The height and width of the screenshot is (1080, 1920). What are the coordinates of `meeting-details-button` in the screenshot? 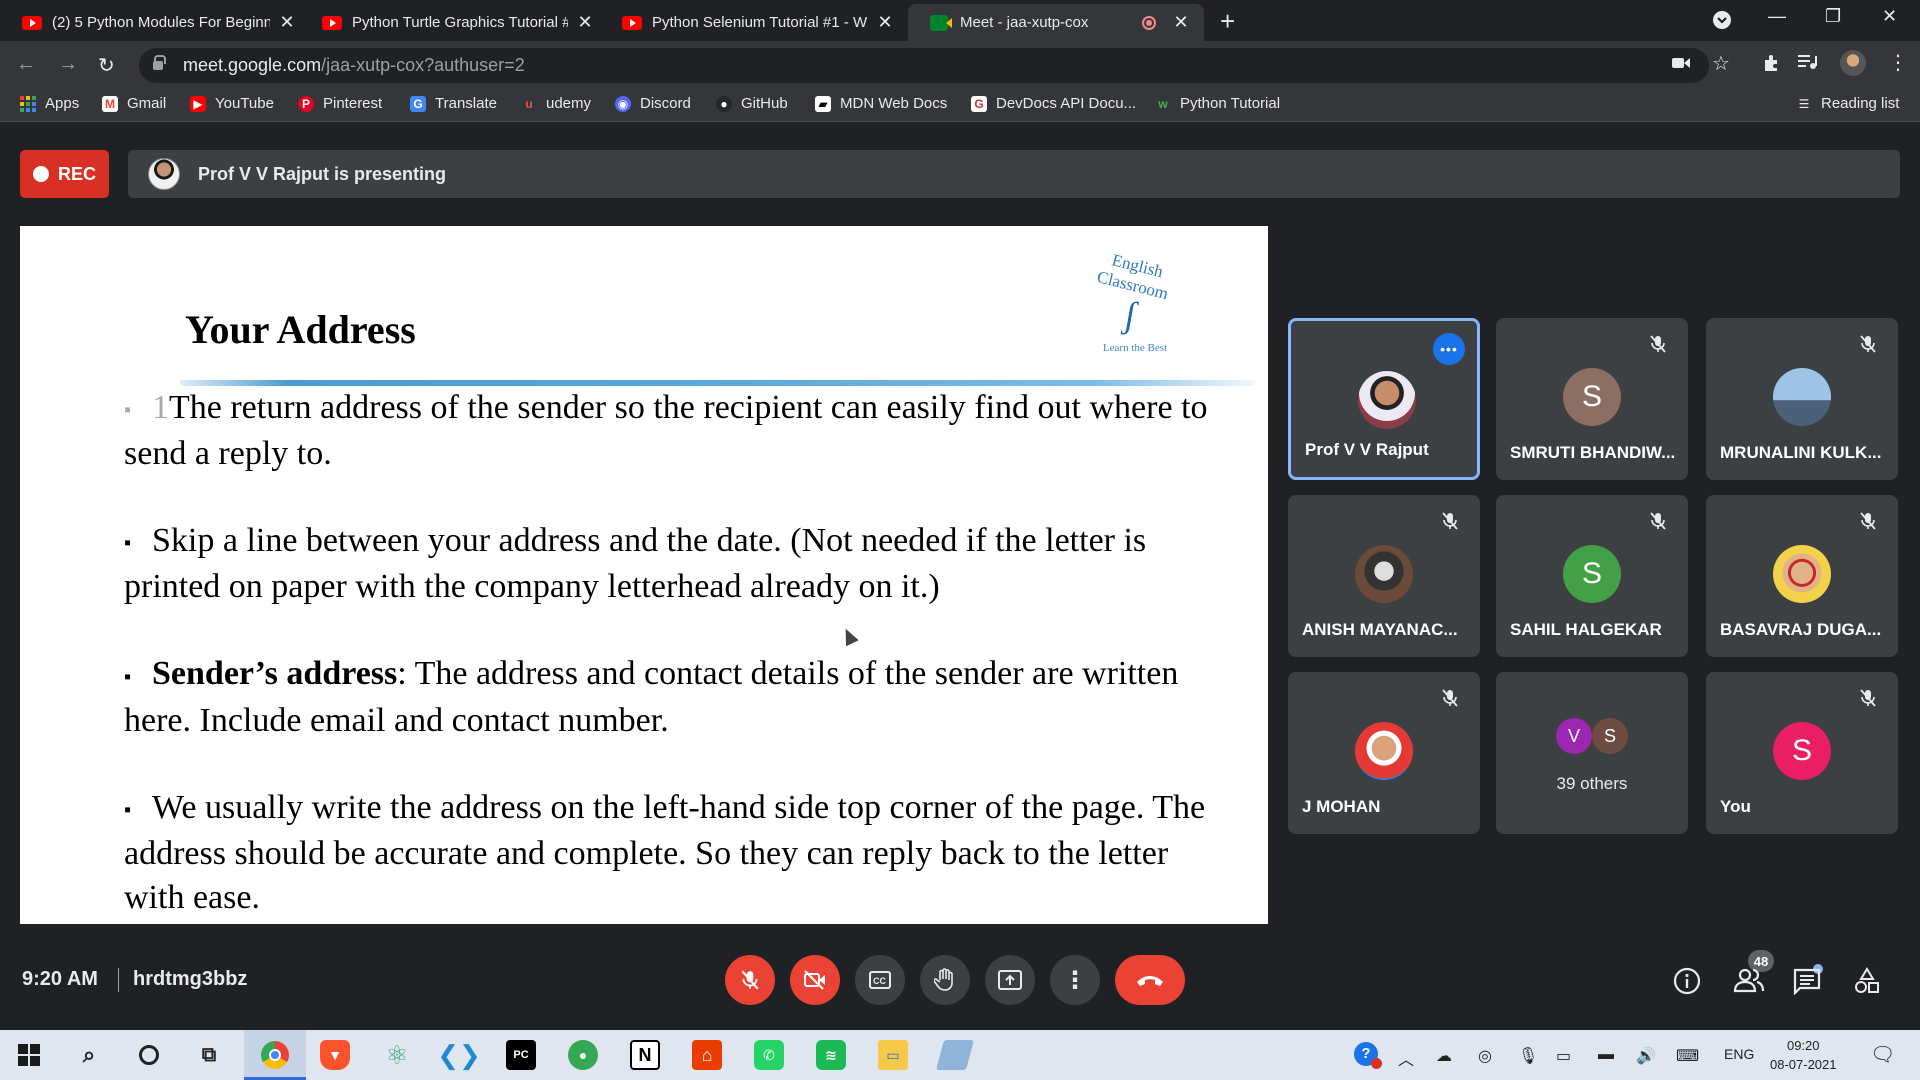 It's located at (1688, 982).